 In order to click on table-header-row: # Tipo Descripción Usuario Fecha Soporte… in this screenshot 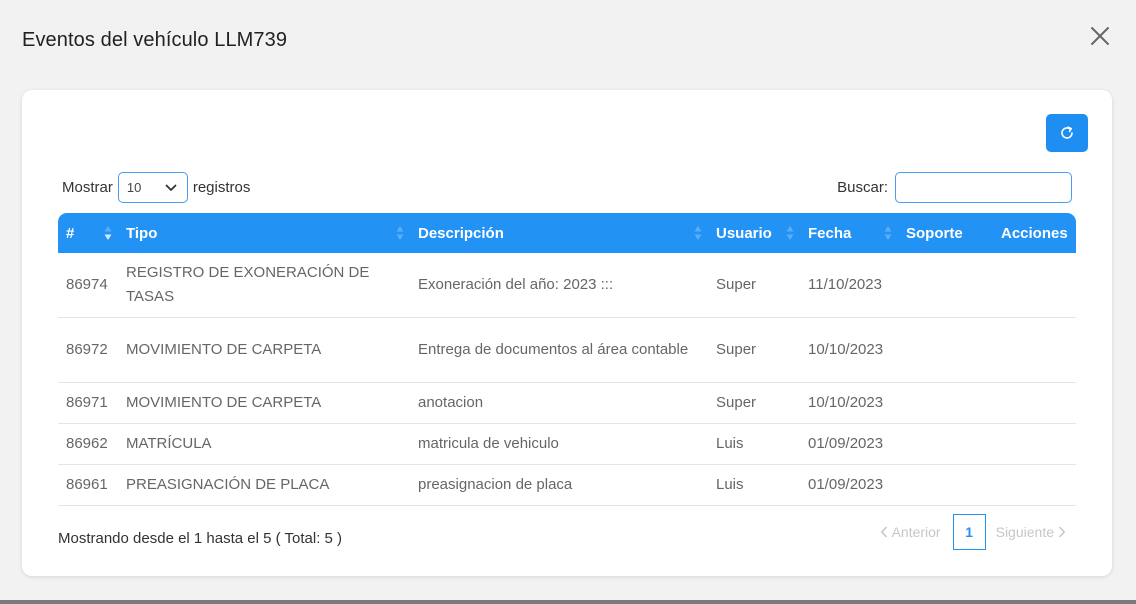, I will do `click(567, 233)`.